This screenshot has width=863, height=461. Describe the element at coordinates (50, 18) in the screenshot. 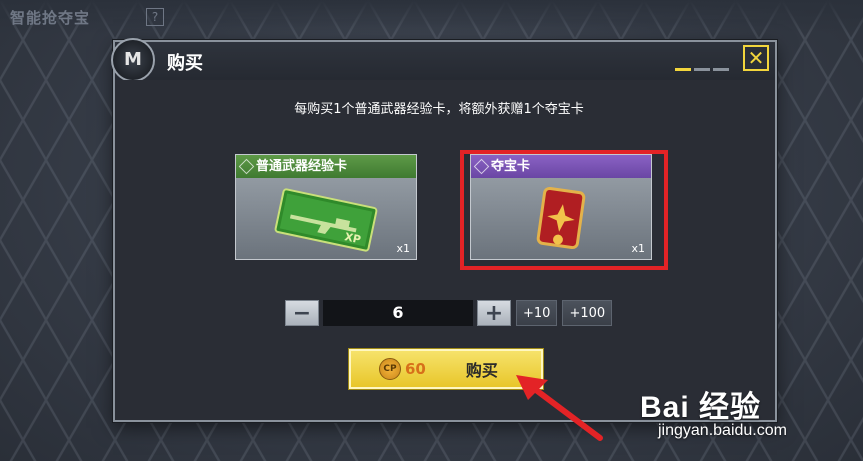

I see `background-page-title: 智能抢夺宝` at that location.